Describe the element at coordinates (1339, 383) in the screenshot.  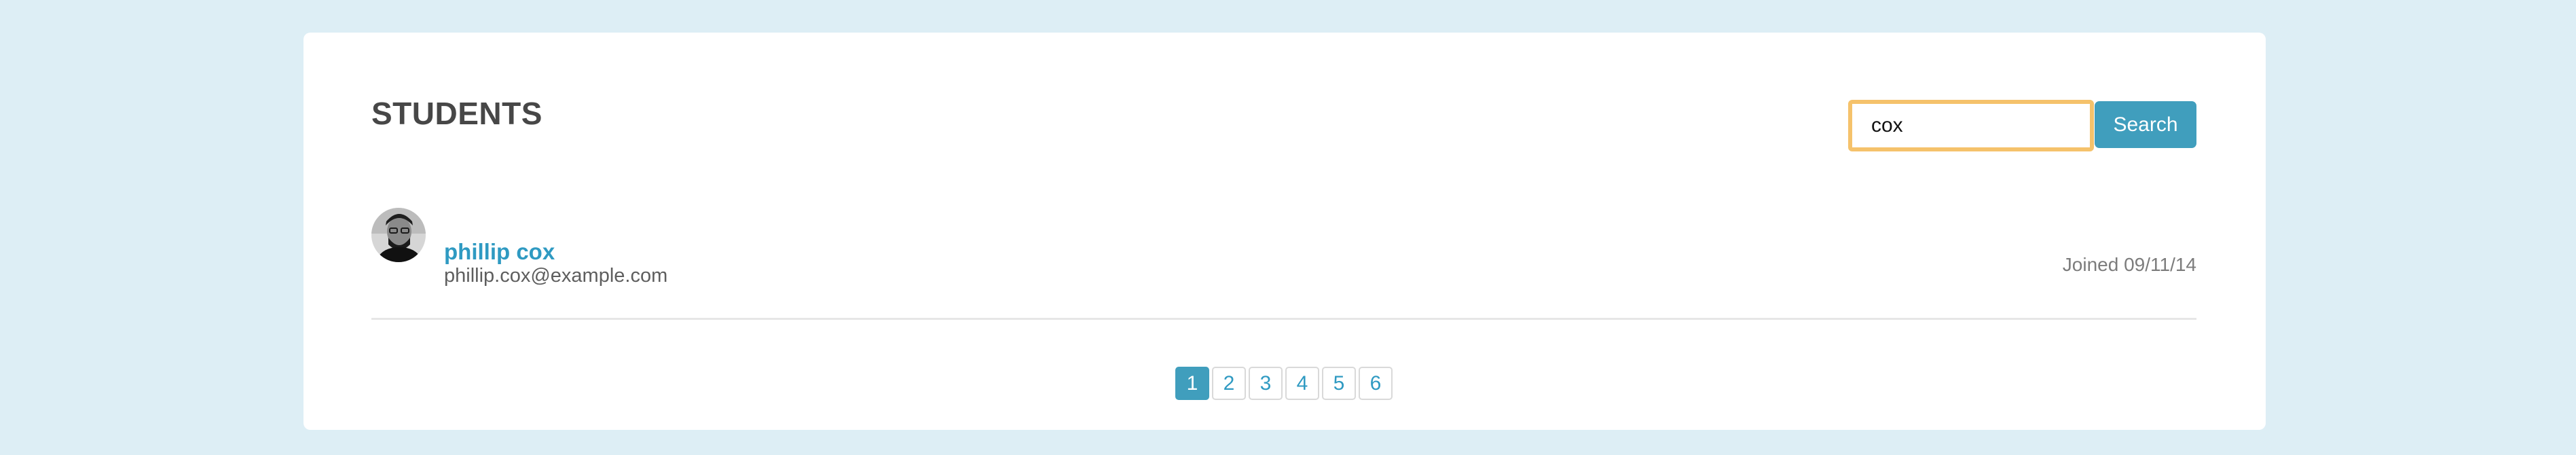
I see `page-5-button: 5` at that location.